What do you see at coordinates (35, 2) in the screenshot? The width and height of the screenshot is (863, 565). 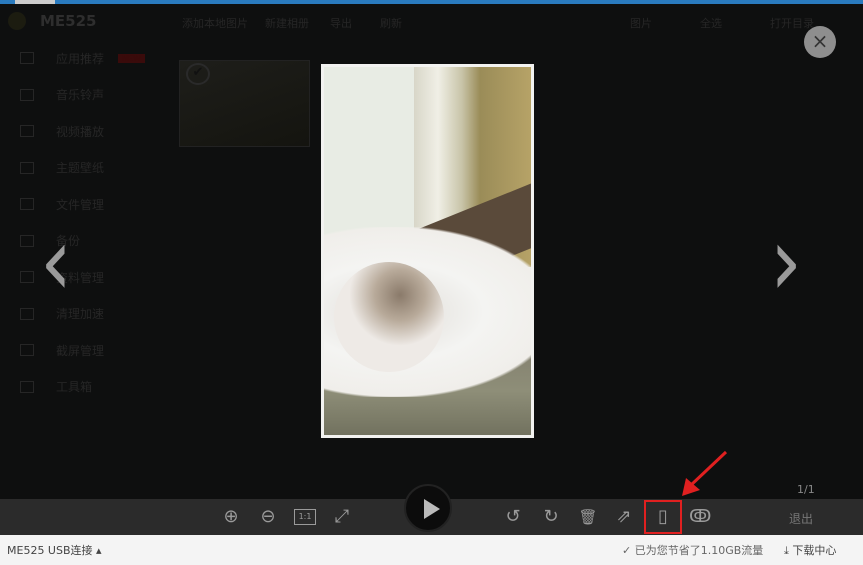 I see `window-tab` at bounding box center [35, 2].